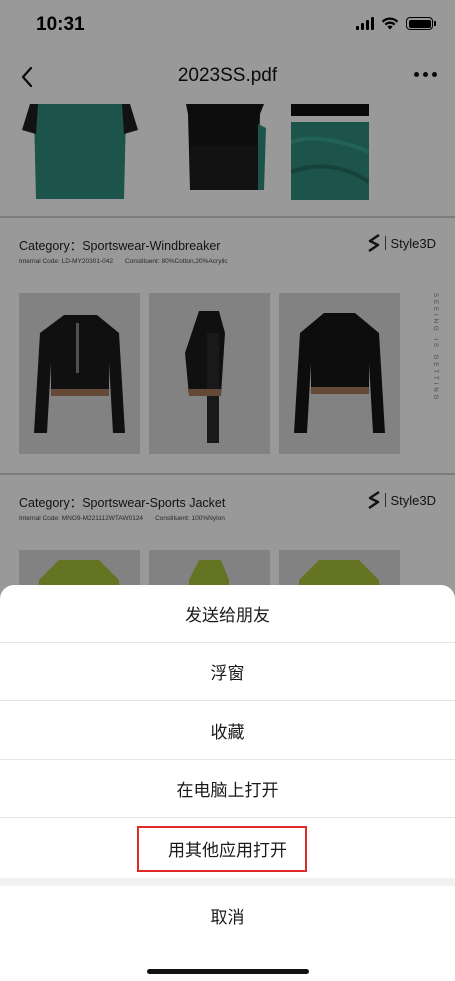  What do you see at coordinates (228, 971) in the screenshot?
I see `home-indicator` at bounding box center [228, 971].